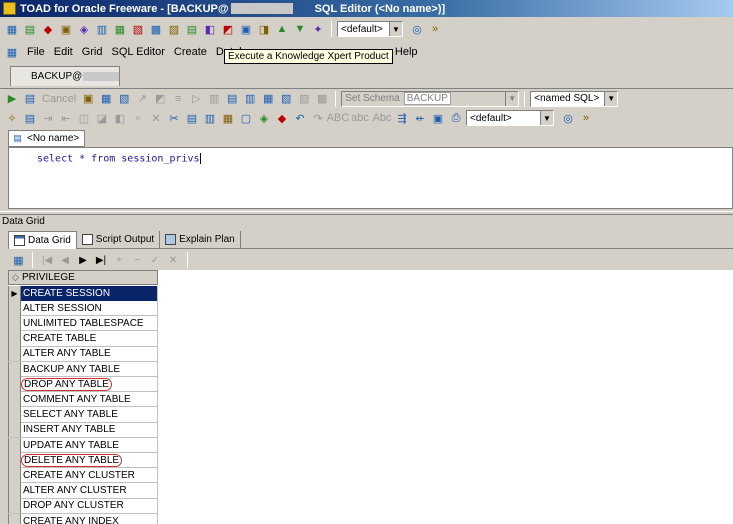 The image size is (733, 524). Describe the element at coordinates (246, 29) in the screenshot. I see `server-icon: ▣` at that location.